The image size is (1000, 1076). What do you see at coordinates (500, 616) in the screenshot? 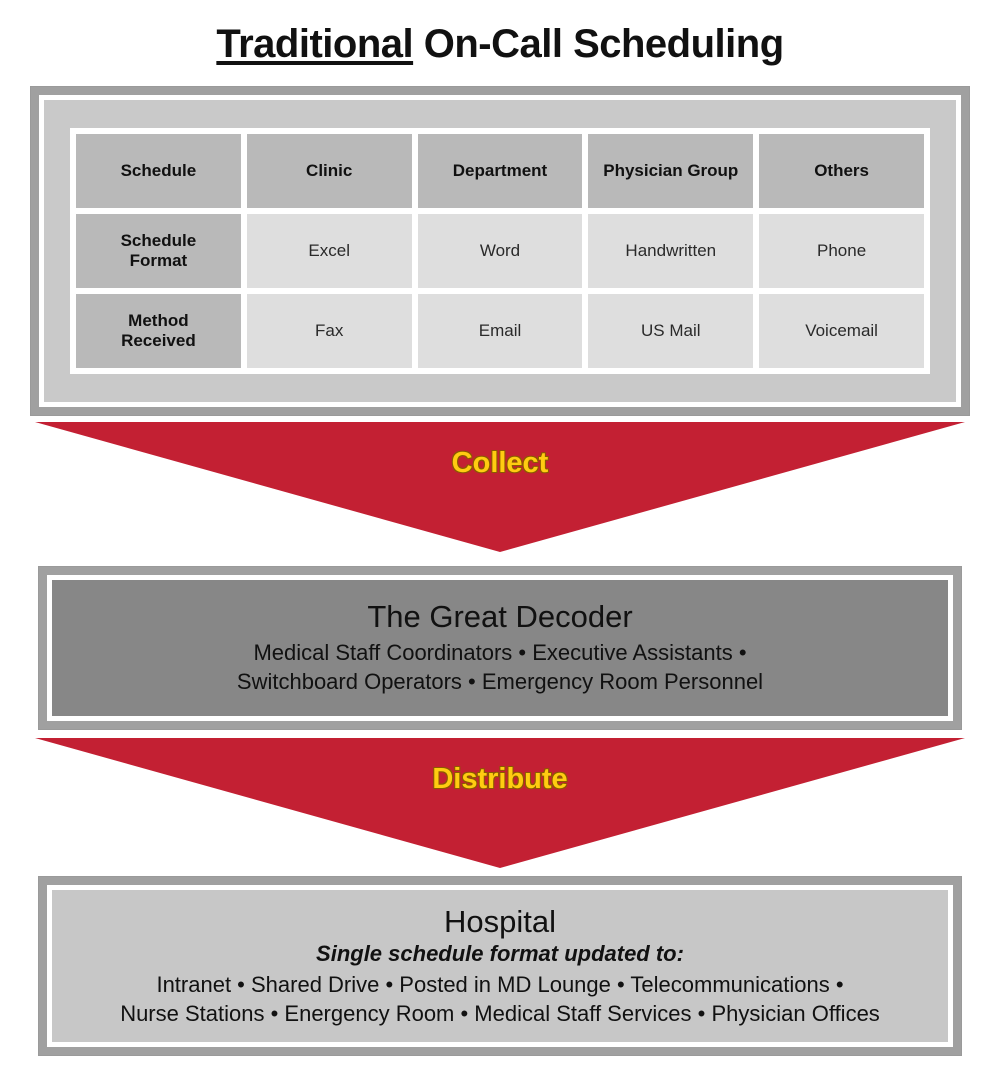
I see `decoder-title: The Great Decoder` at bounding box center [500, 616].